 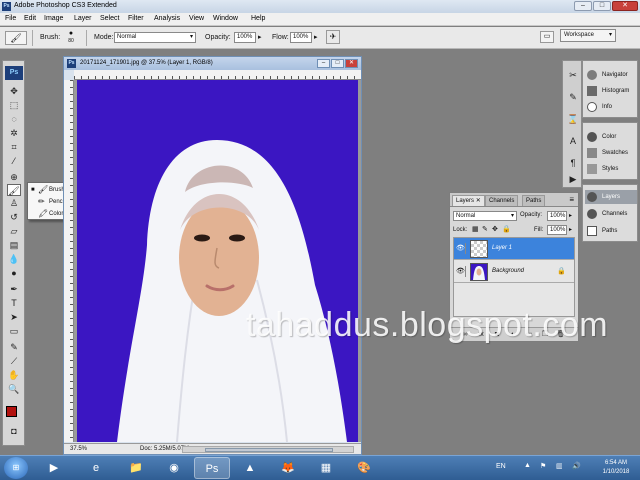 I want to click on panel-info: Info, so click(x=611, y=107).